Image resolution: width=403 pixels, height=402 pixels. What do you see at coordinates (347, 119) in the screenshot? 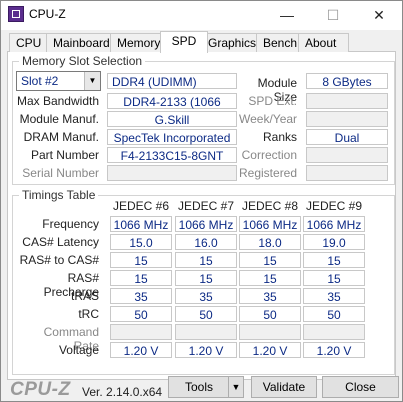
I see `week-year-field` at bounding box center [347, 119].